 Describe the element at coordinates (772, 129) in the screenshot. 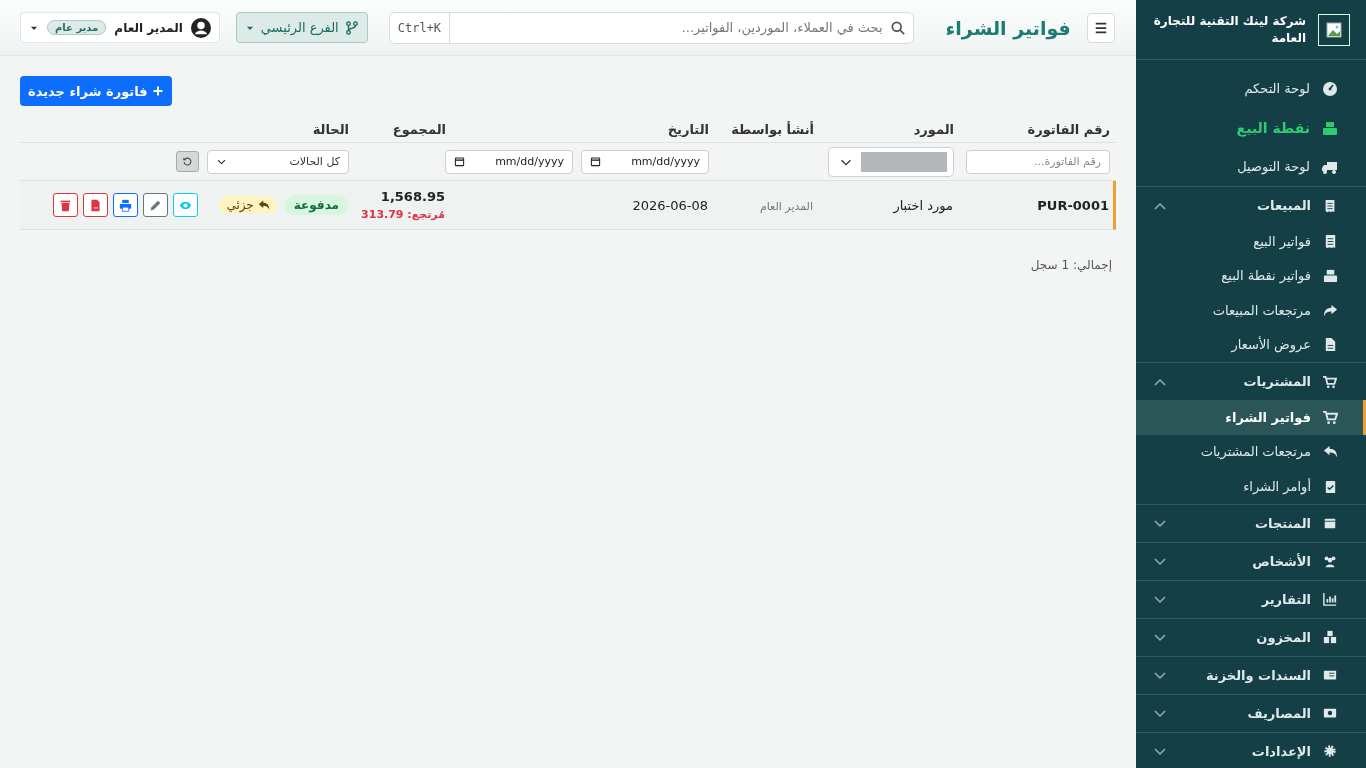

I see `column-header: أنشأ بواسطة` at that location.